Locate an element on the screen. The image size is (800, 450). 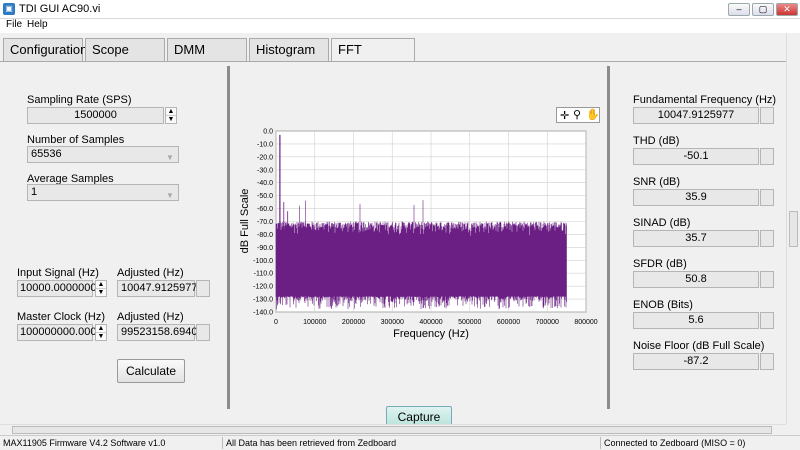
horizontal-scroll-thumb is located at coordinates (392, 430).